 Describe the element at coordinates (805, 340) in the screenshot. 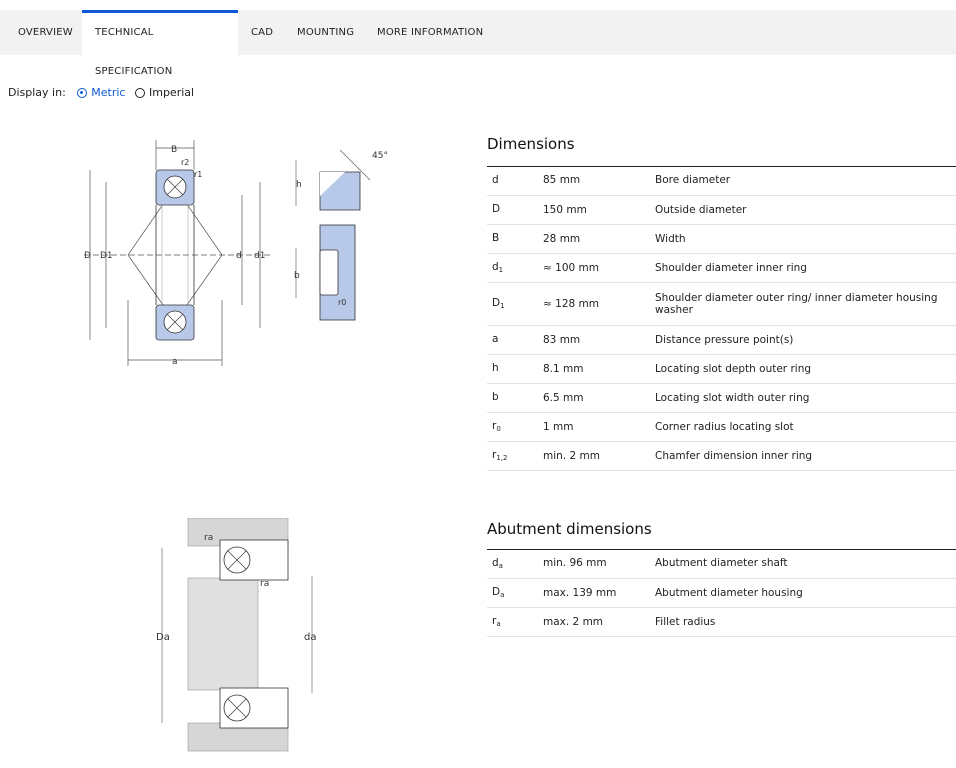

I see `row-description: Distance pressure point(s)` at that location.